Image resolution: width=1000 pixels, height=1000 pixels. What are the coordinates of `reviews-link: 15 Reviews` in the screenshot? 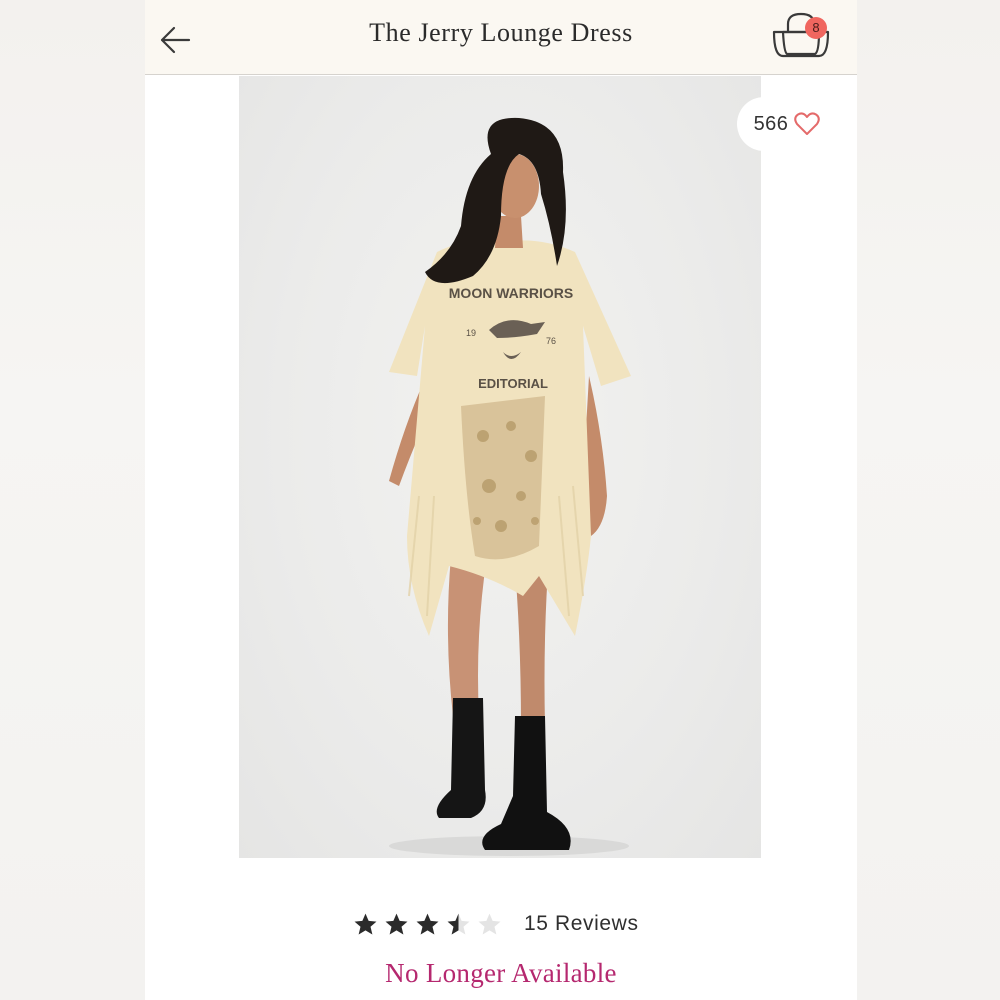 It's located at (581, 924).